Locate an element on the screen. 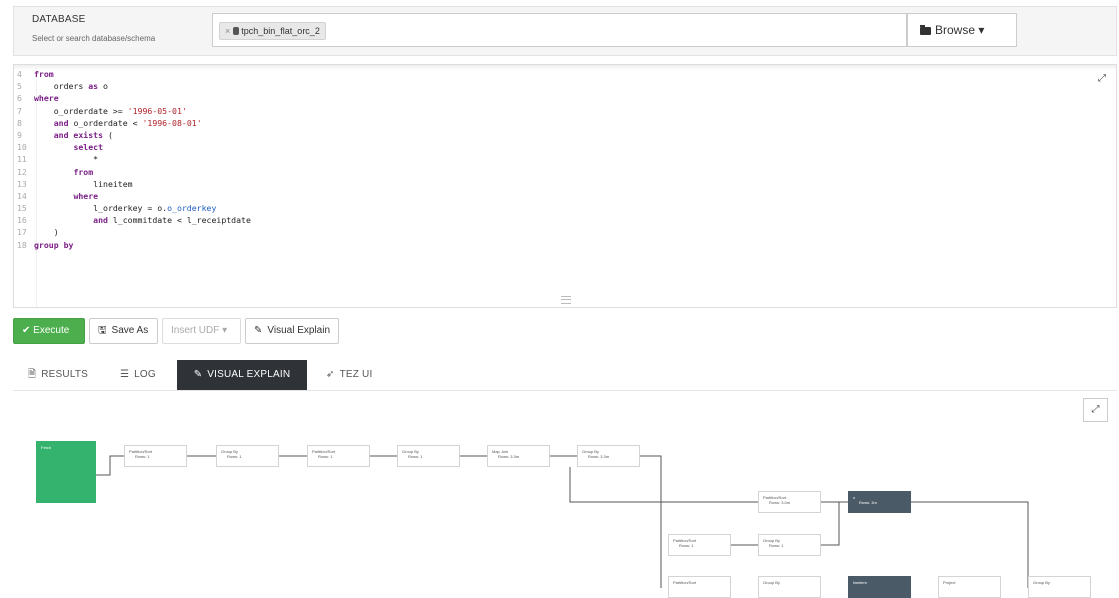 Image resolution: width=1119 pixels, height=598 pixels. visual-explain-button: ✎ Visual Explain is located at coordinates (292, 331).